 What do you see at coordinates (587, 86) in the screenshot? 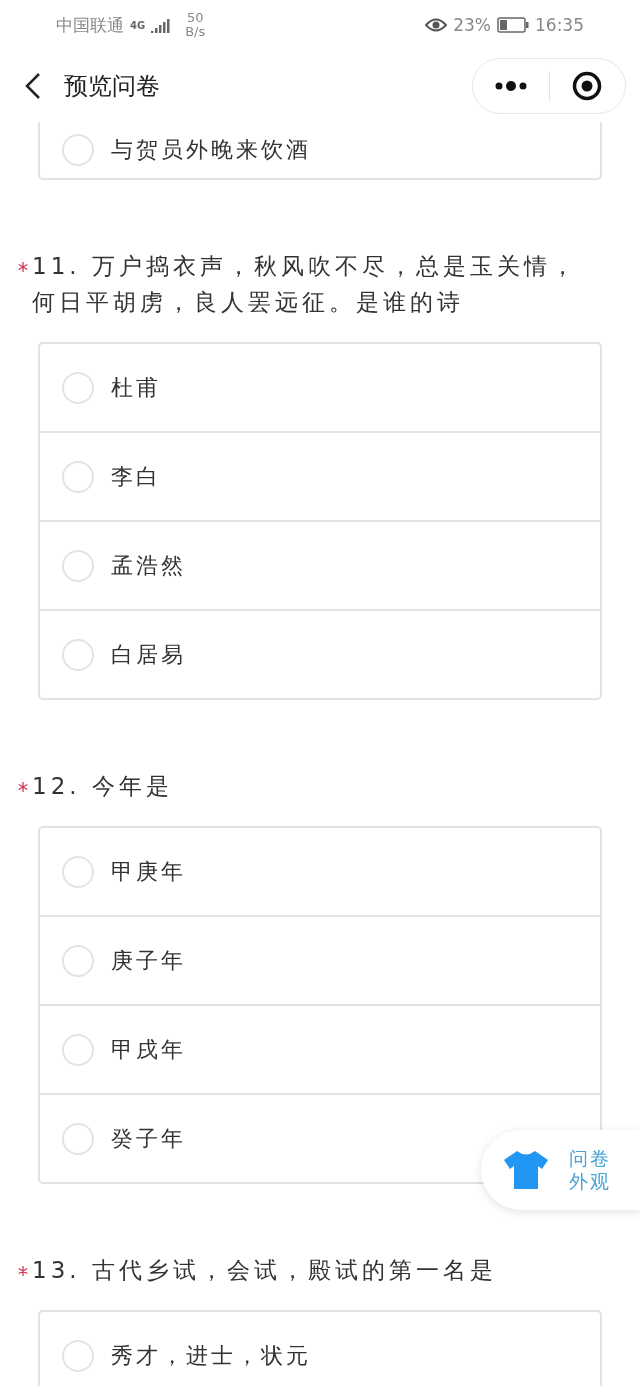
I see `target-icon` at bounding box center [587, 86].